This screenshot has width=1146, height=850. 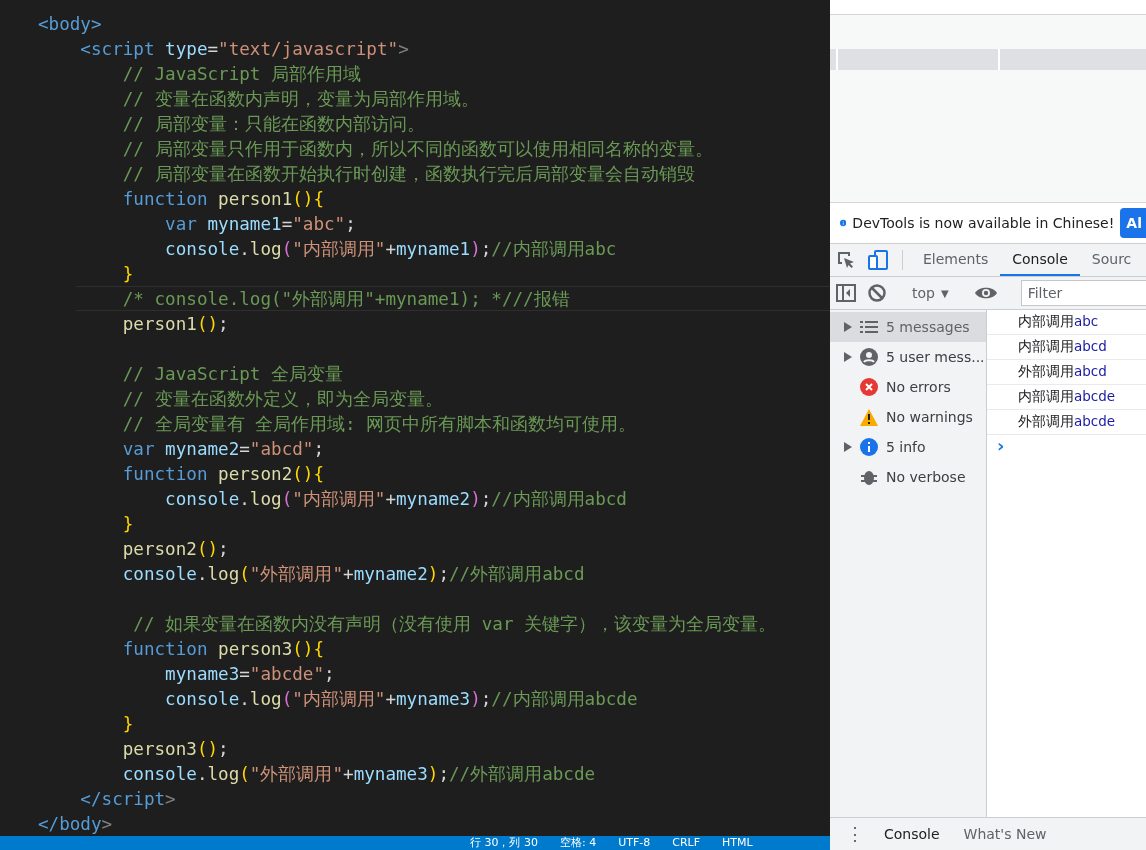 What do you see at coordinates (1067, 422) in the screenshot?
I see `console-message: 外部调用abcde` at bounding box center [1067, 422].